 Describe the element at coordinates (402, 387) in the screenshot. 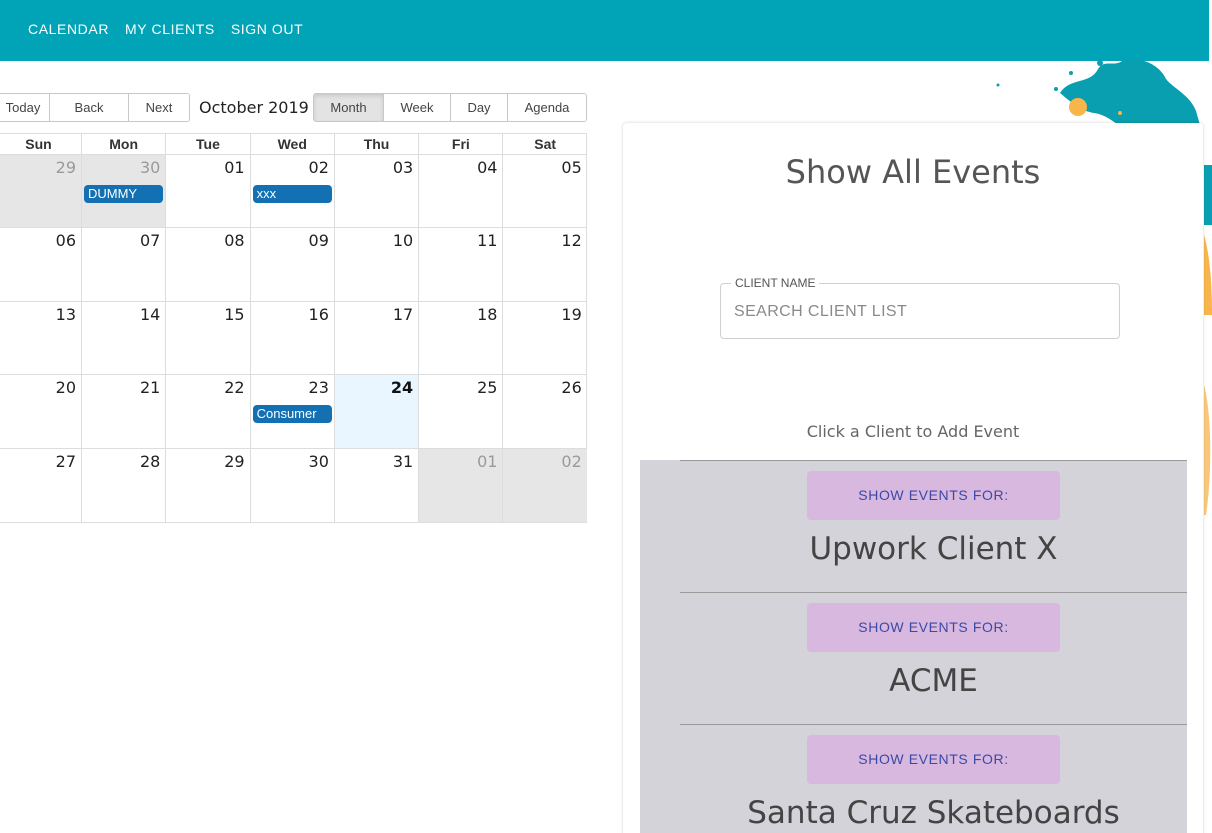

I see `day-number: 24` at that location.